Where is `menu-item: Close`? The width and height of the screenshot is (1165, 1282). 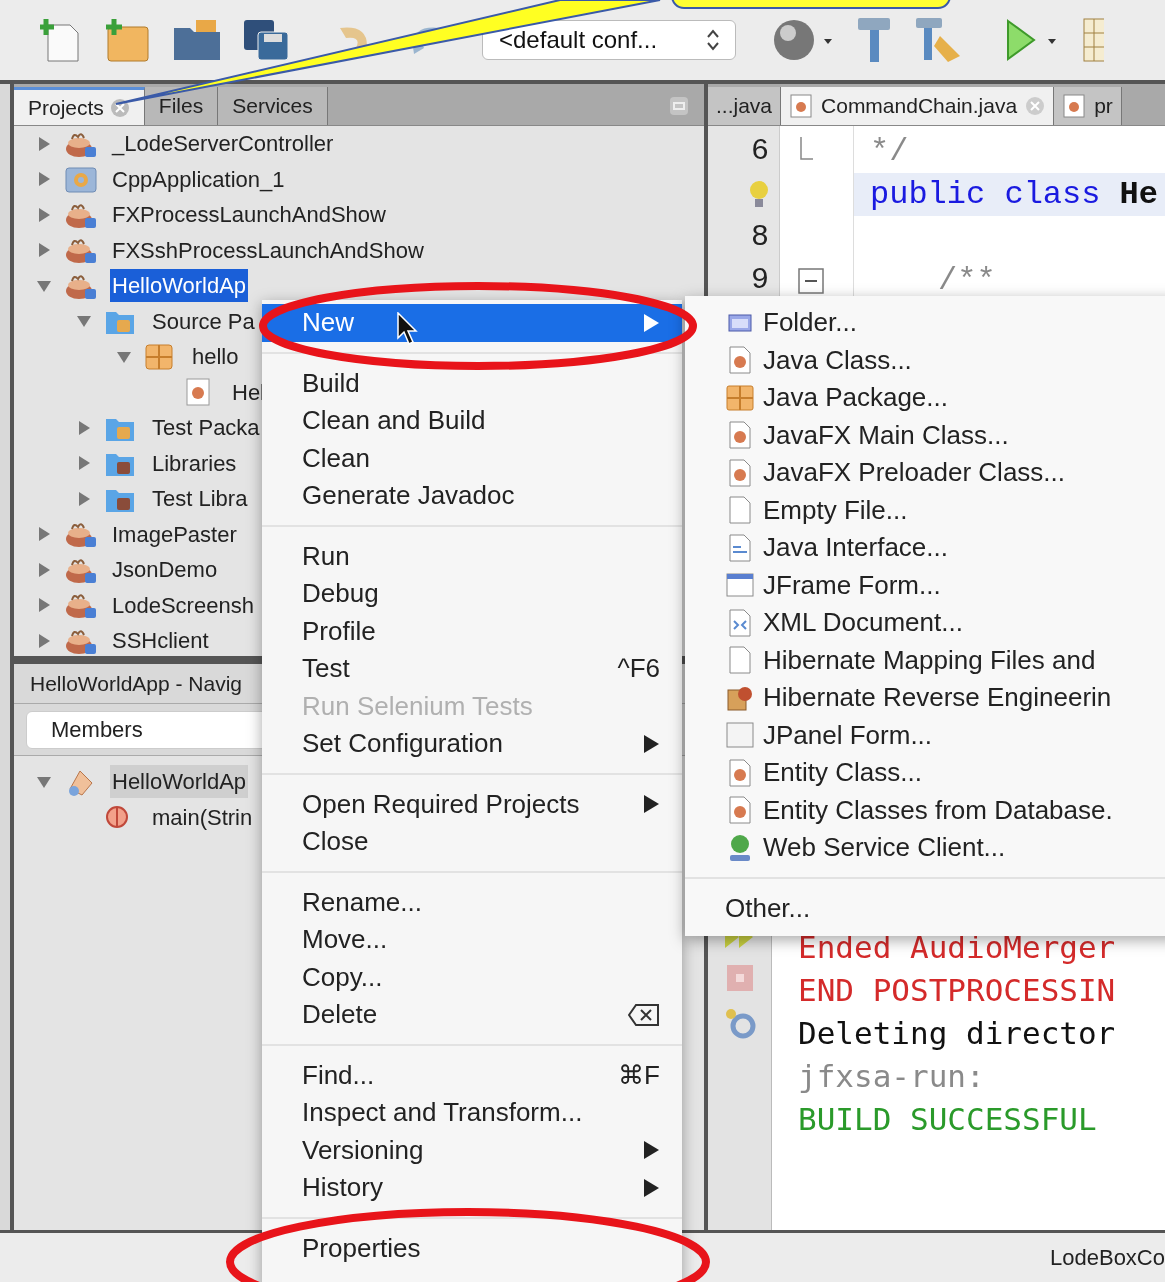
menu-item: Close is located at coordinates (472, 842).